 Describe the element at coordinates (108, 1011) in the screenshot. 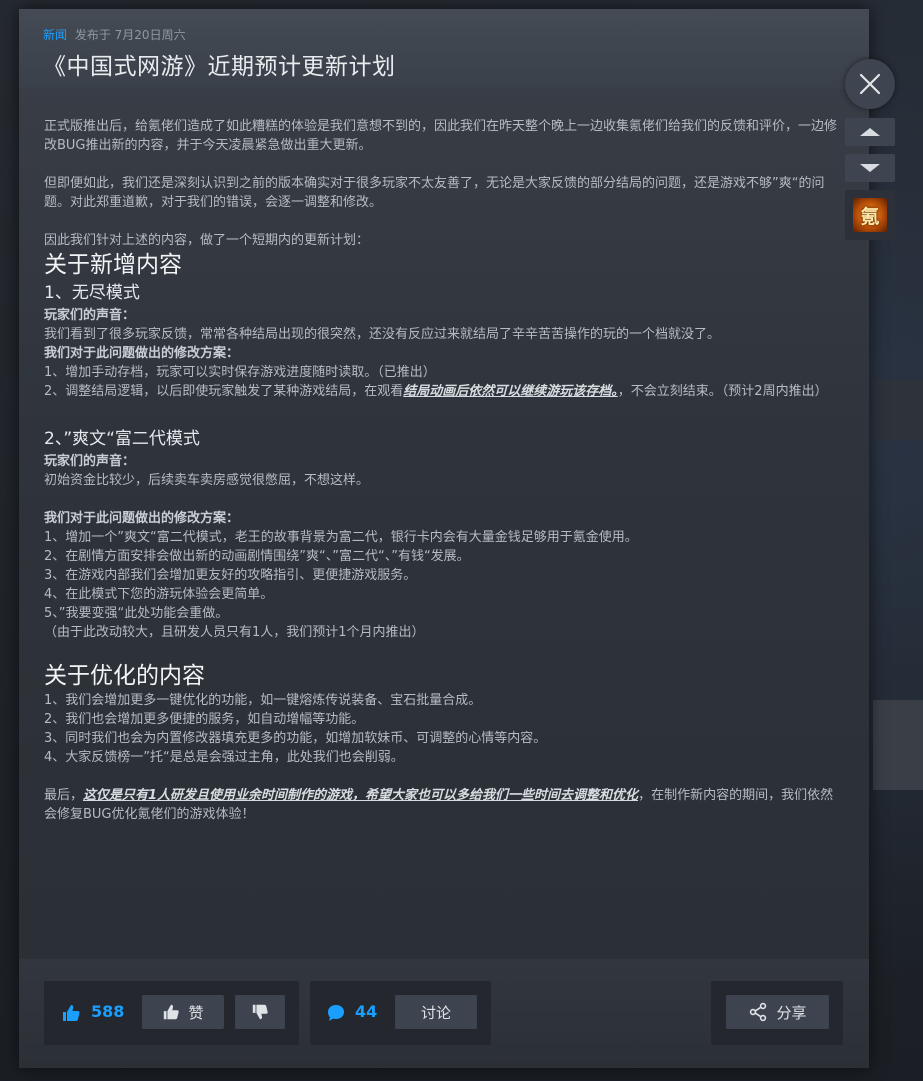

I see `like-count: 588` at that location.